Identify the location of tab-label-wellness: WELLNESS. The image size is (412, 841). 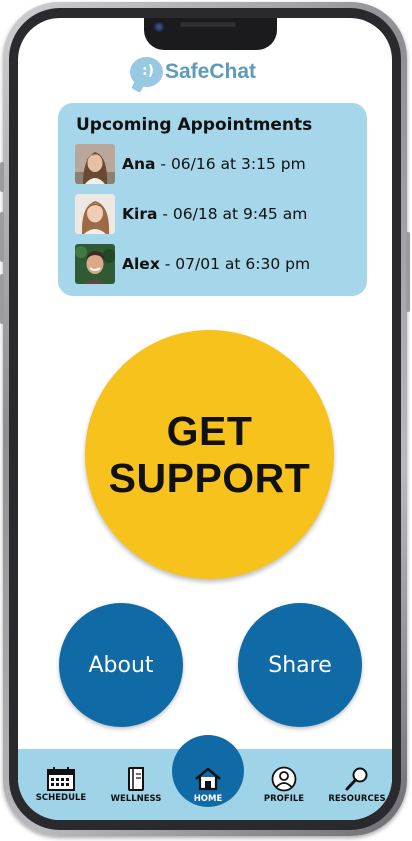
(136, 798).